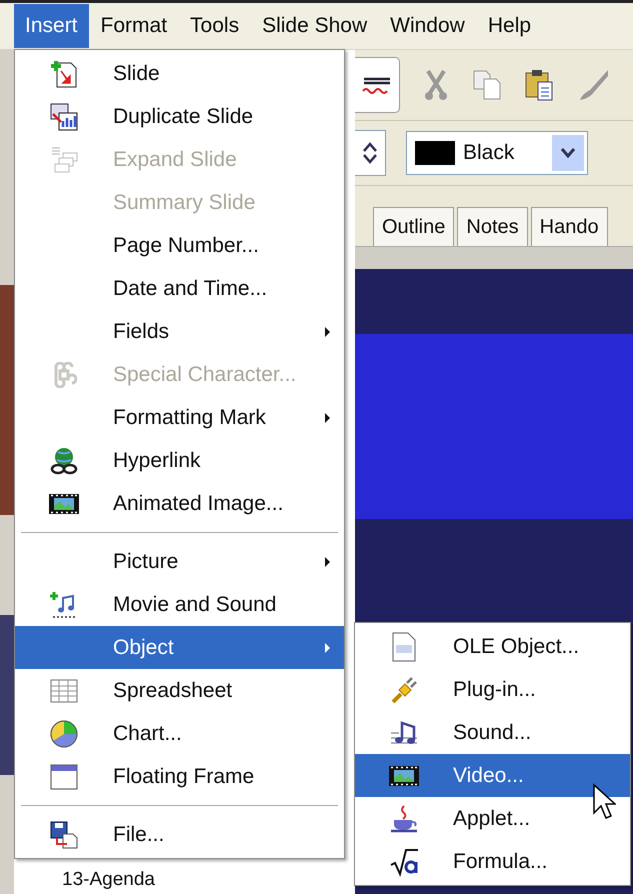 The height and width of the screenshot is (894, 633). I want to click on color-dropdown: Black, so click(497, 153).